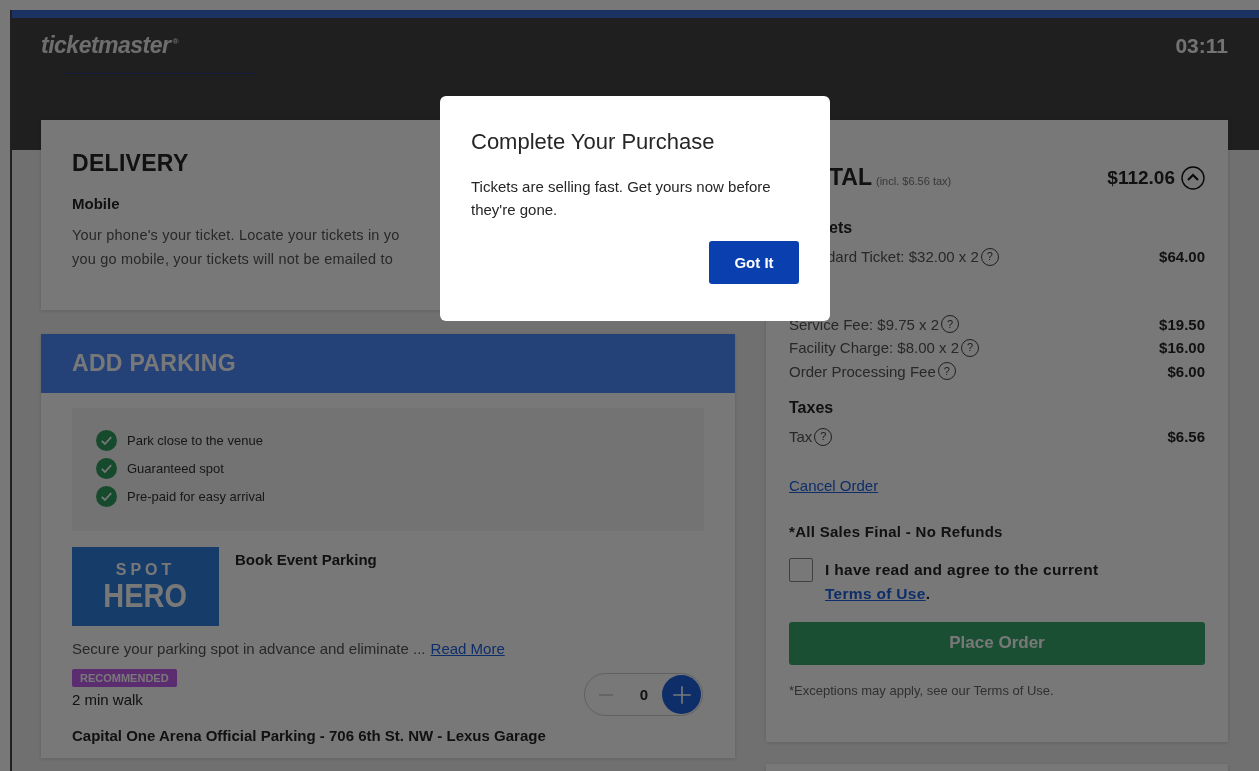 The image size is (1259, 771). Describe the element at coordinates (196, 496) in the screenshot. I see `benefit-text: Pre-paid for easy arrival` at that location.